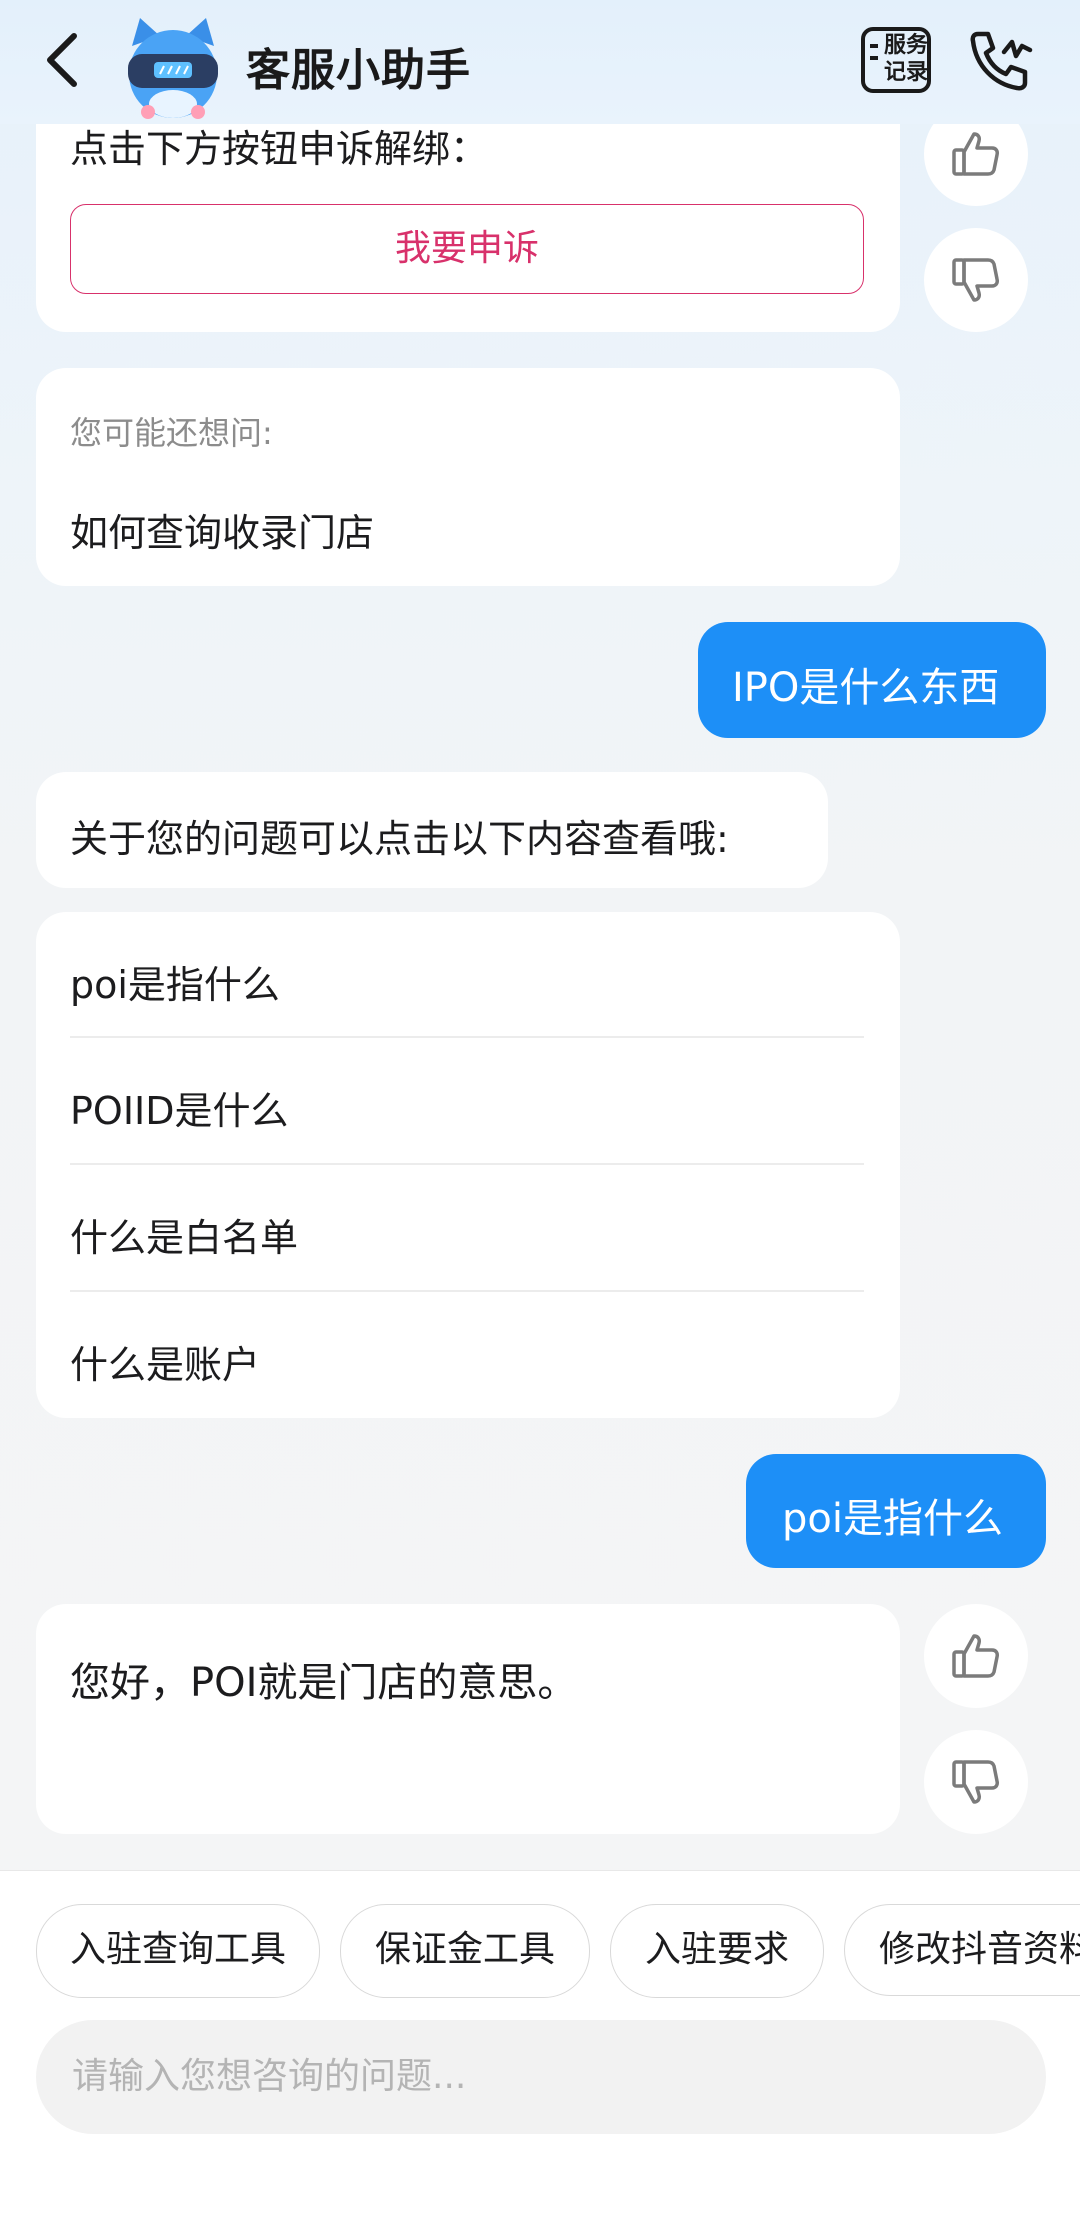  I want to click on service-record-label-1: 服务, so click(906, 45).